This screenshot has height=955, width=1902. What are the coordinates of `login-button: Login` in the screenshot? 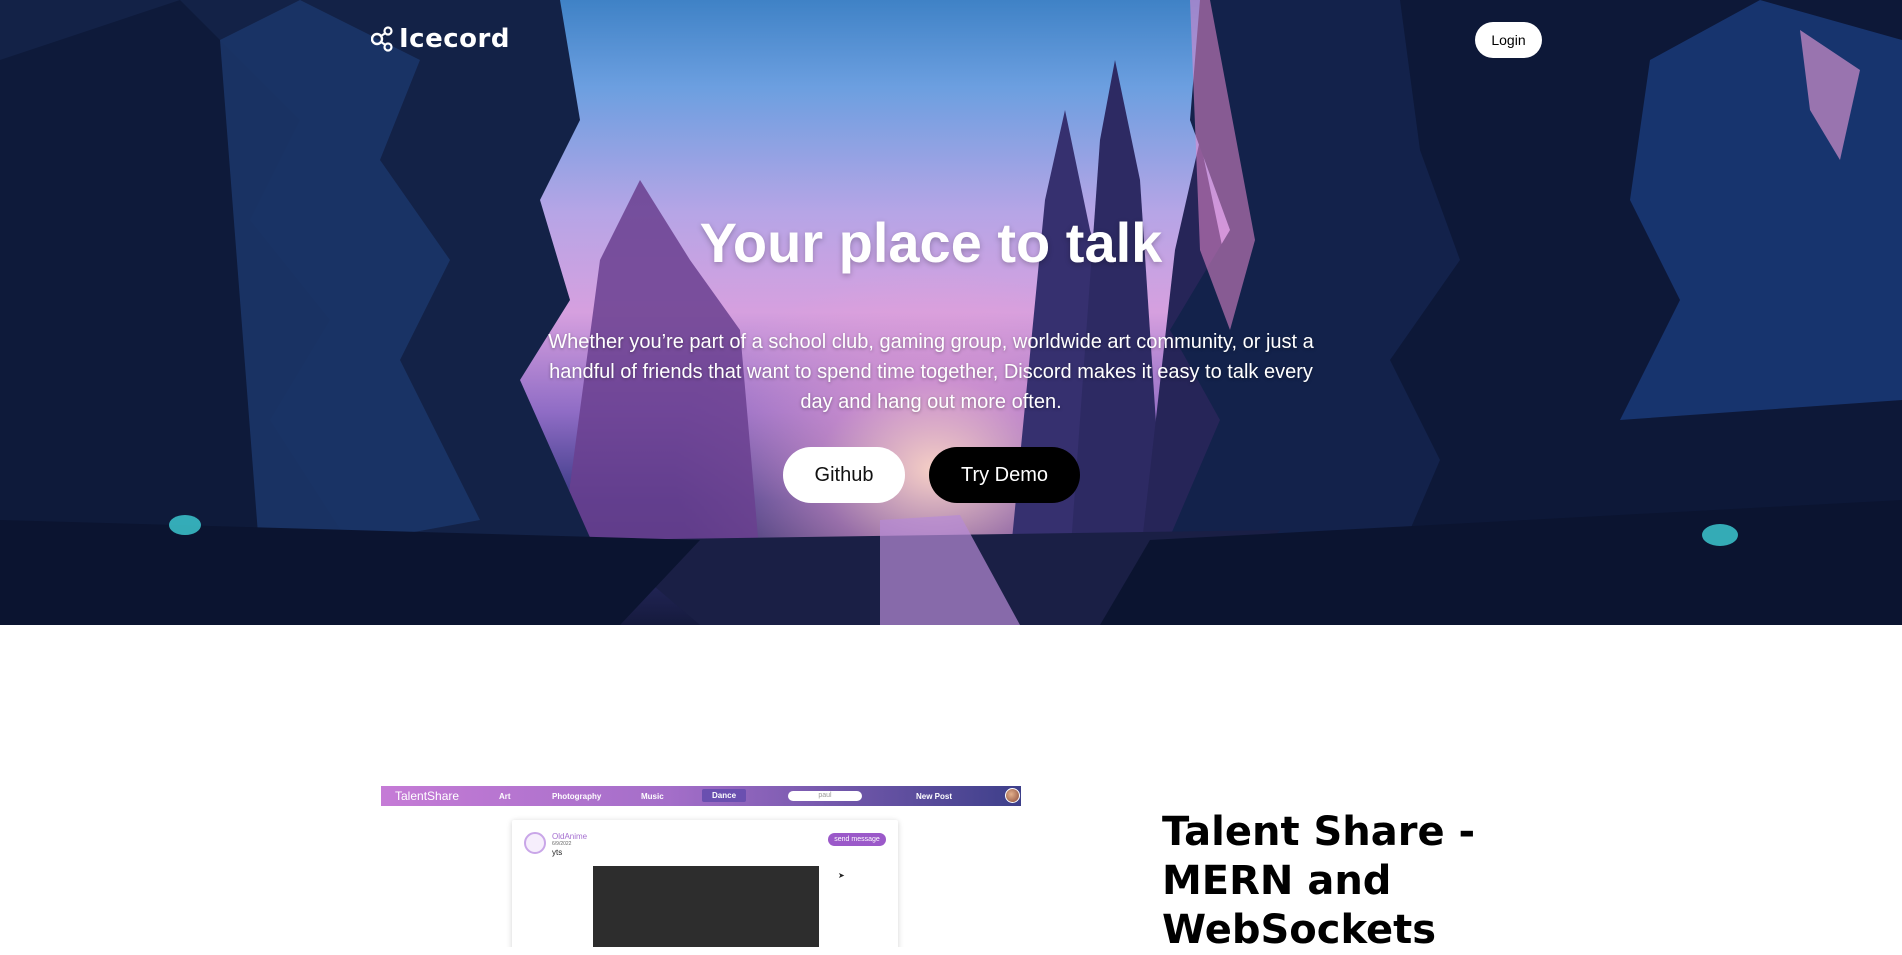 It's located at (1508, 40).